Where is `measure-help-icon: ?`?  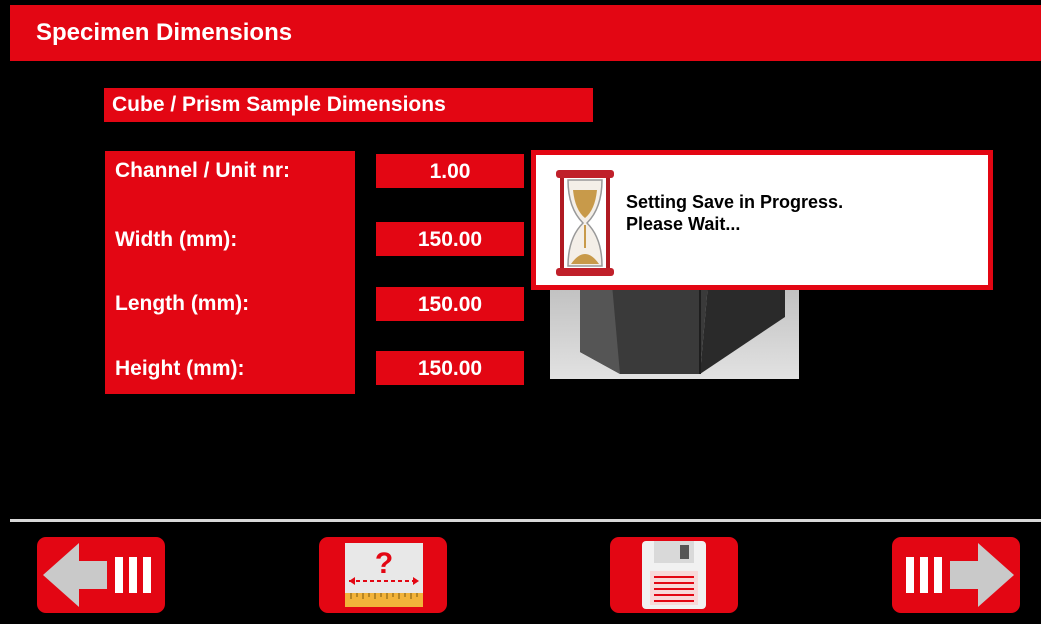 measure-help-icon: ? is located at coordinates (384, 575).